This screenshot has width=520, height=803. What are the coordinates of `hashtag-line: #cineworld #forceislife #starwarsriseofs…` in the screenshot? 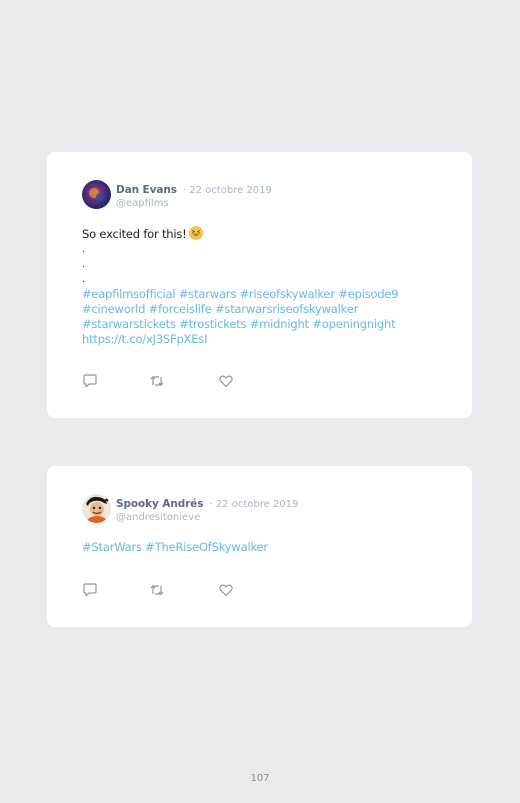 It's located at (257, 309).